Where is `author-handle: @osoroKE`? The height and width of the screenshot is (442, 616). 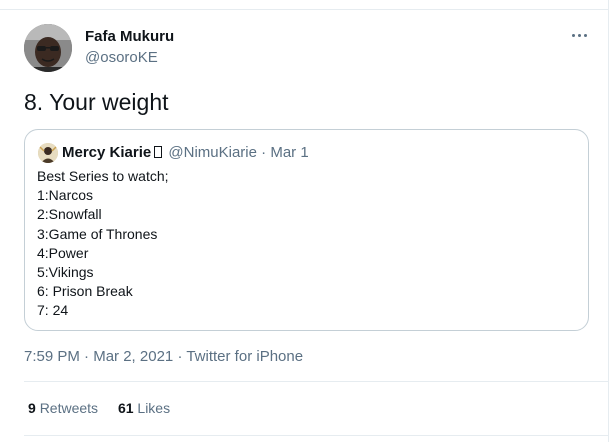 author-handle: @osoroKE is located at coordinates (121, 57).